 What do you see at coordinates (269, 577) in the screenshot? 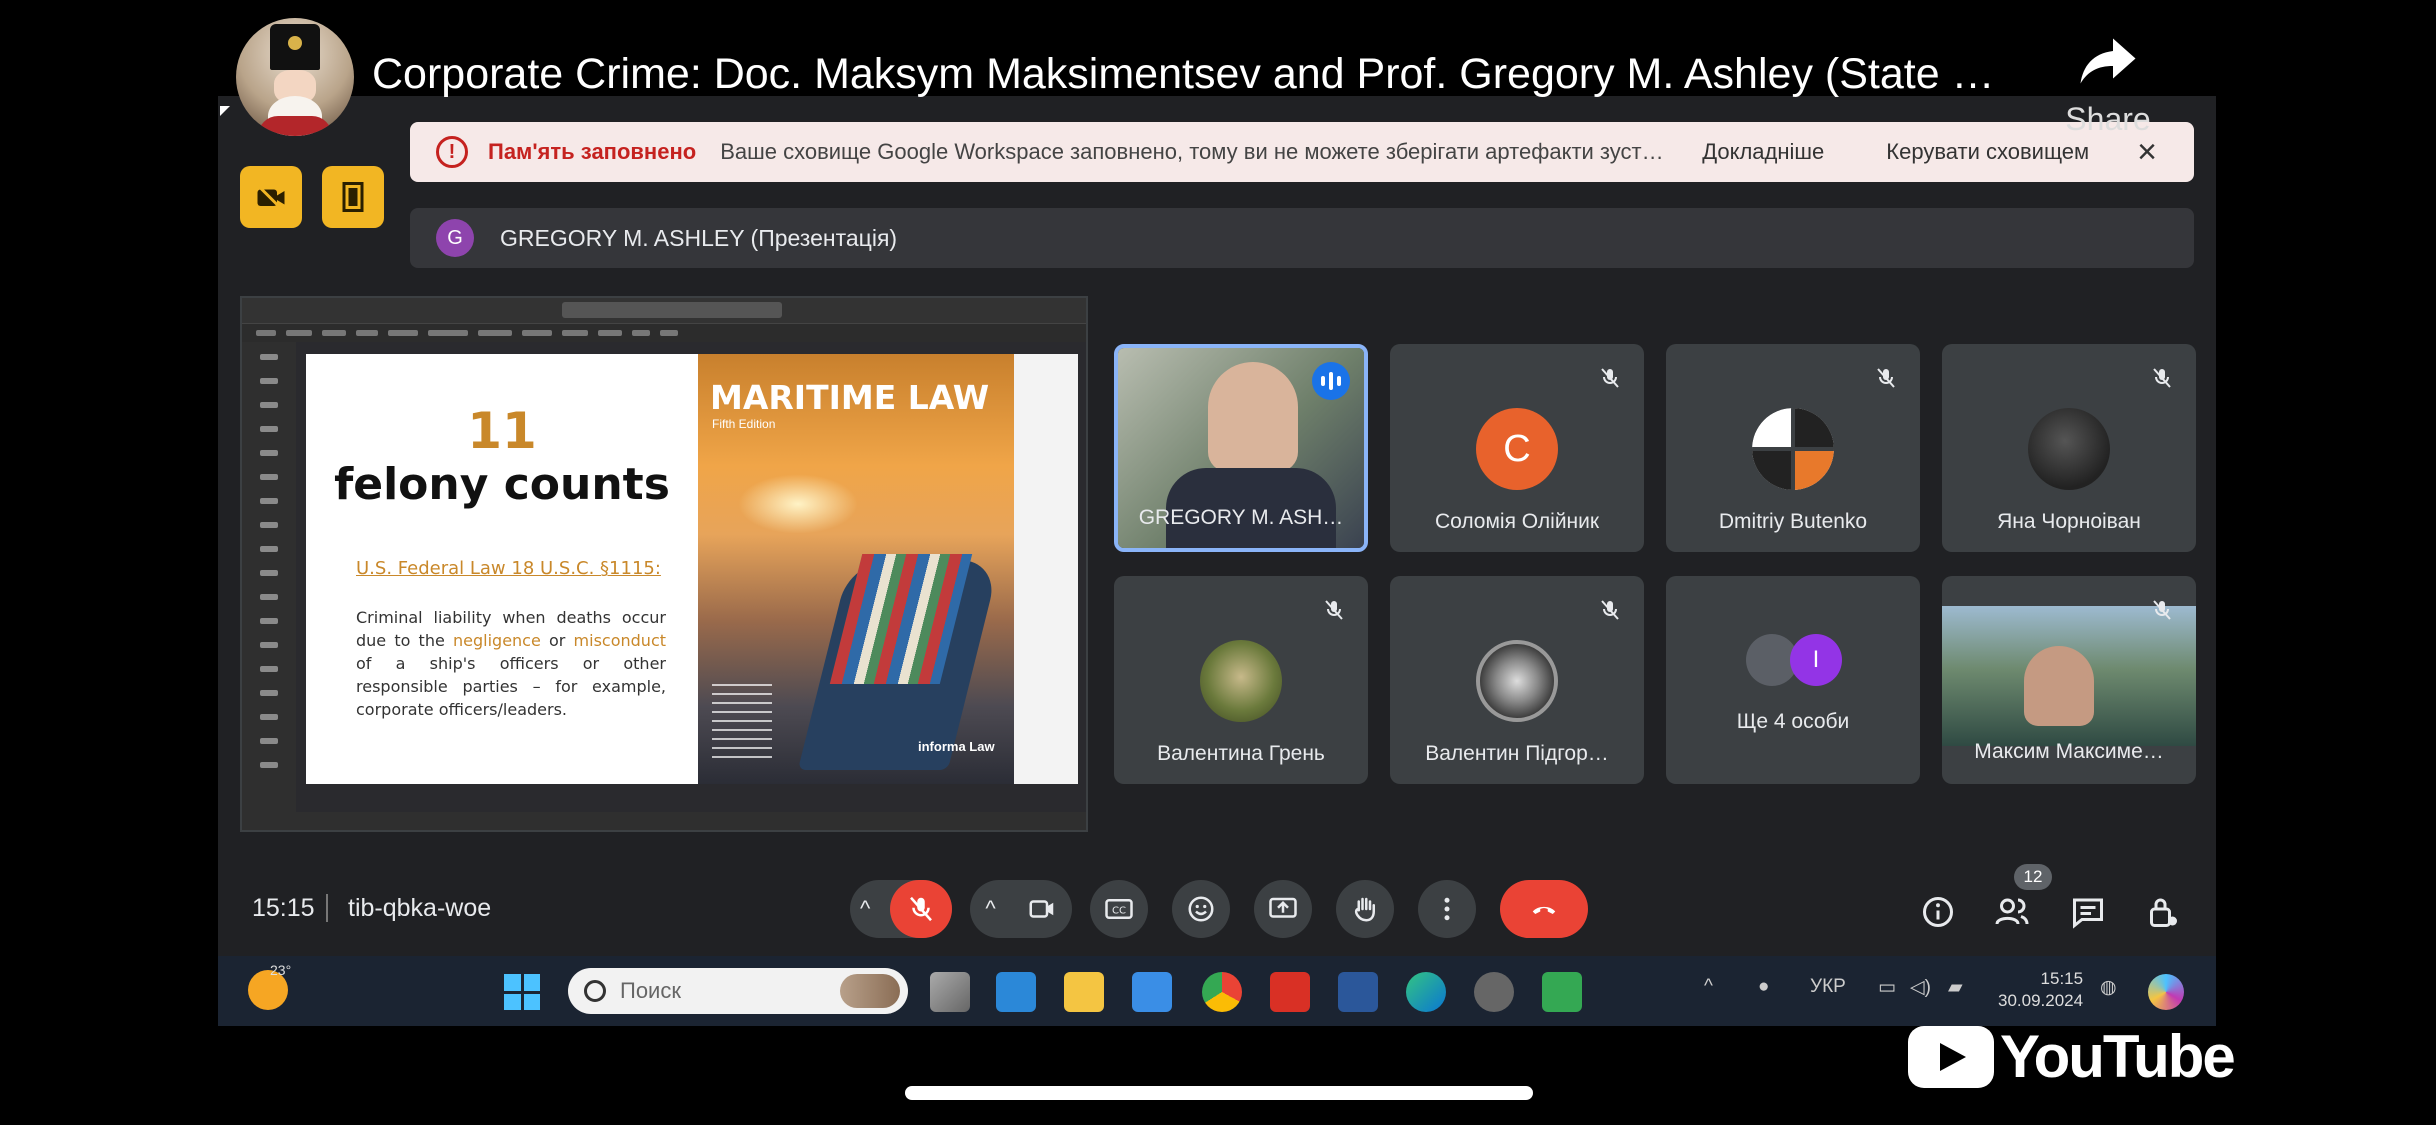
I see `tools-sidebar` at bounding box center [269, 577].